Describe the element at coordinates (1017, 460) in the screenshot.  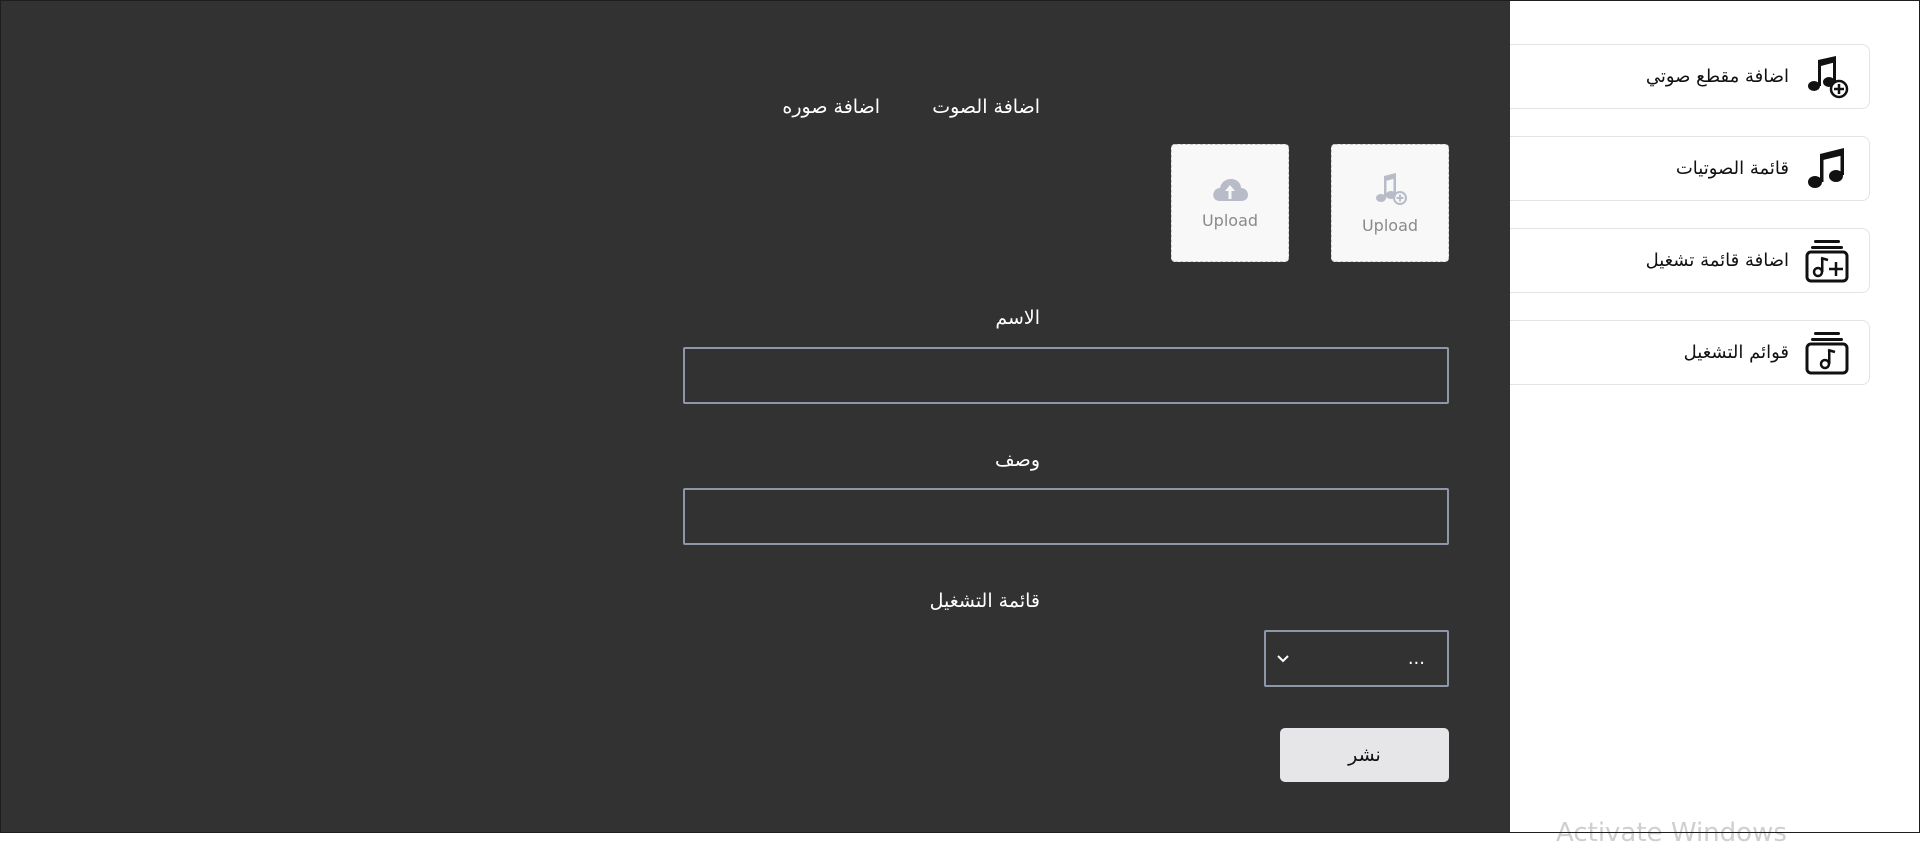
I see `description-label: وصف` at that location.